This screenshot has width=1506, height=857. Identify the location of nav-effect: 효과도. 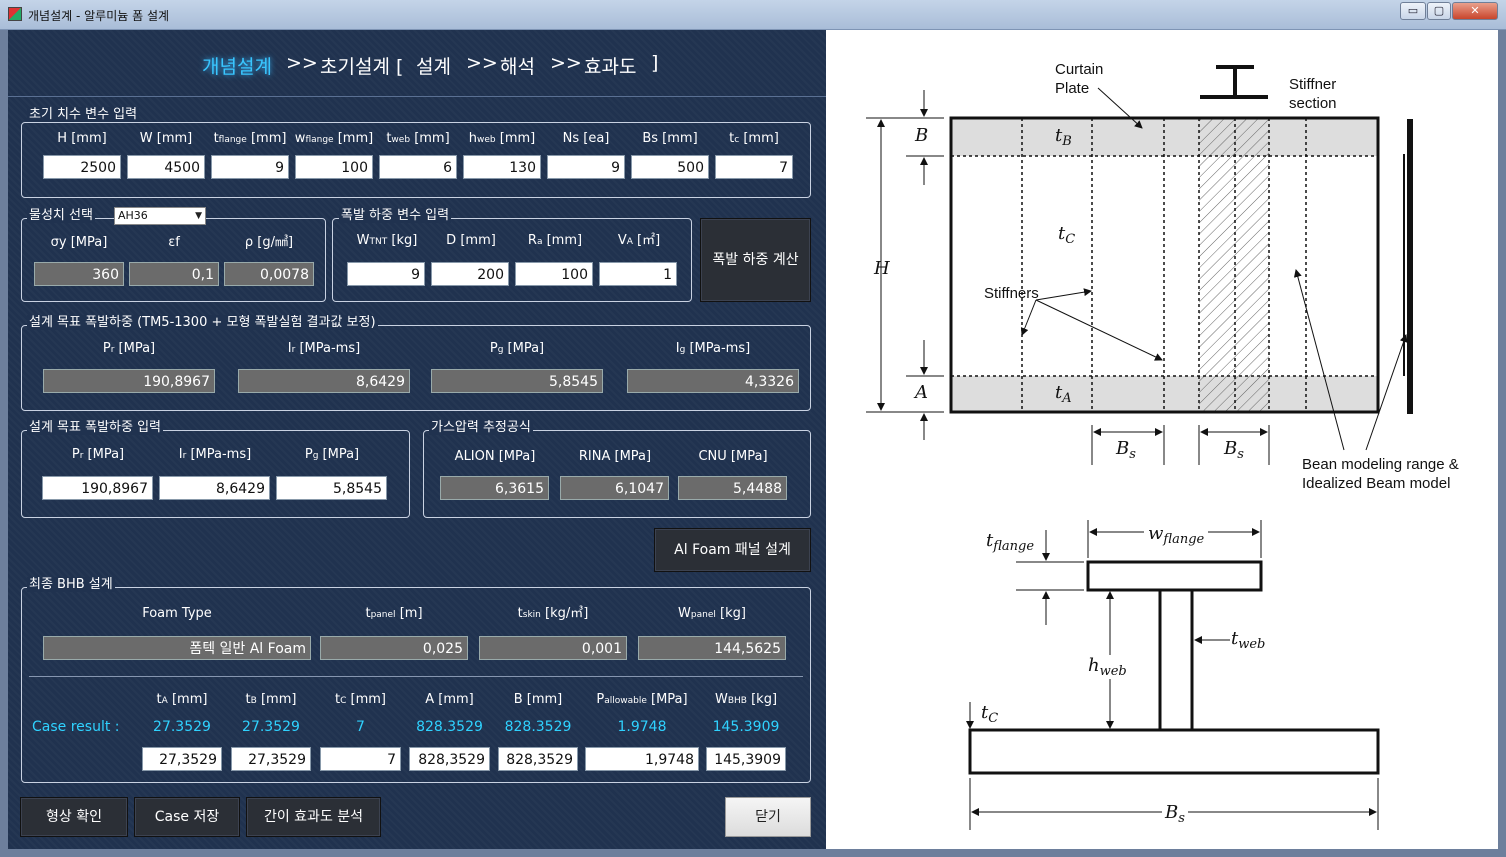
(610, 65).